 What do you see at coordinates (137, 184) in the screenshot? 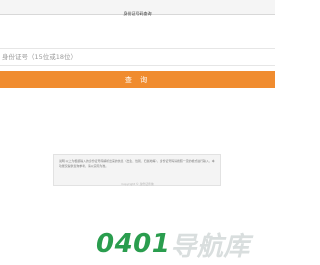
I see `copyright-text: Copyright © 身份证查询` at bounding box center [137, 184].